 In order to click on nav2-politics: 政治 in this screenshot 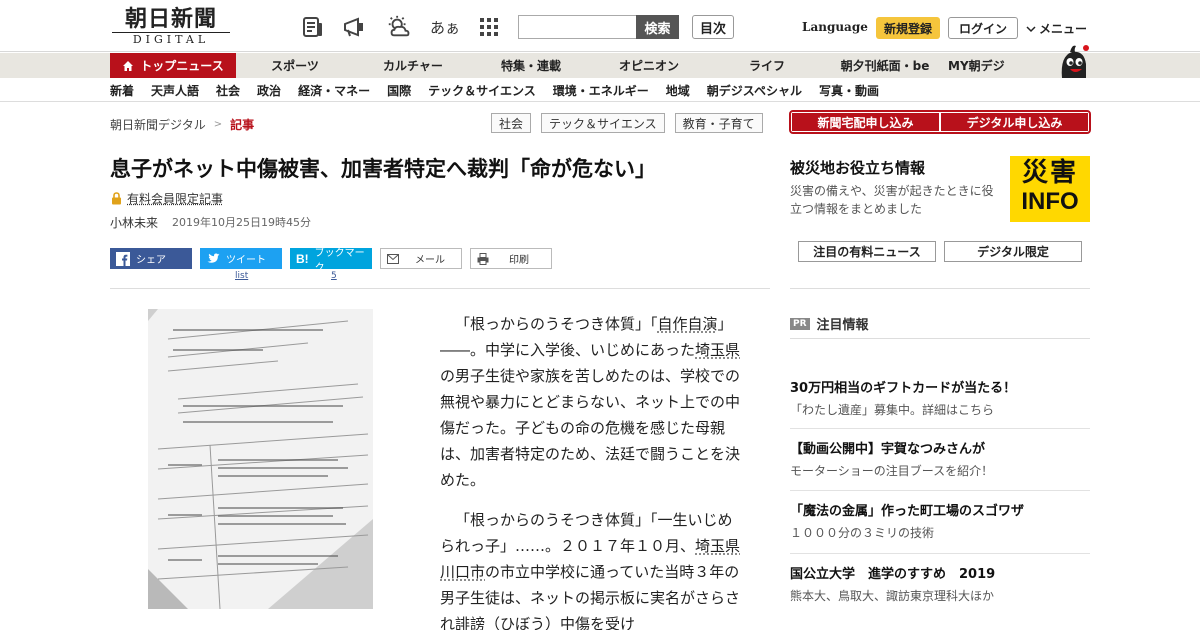, I will do `click(269, 90)`.